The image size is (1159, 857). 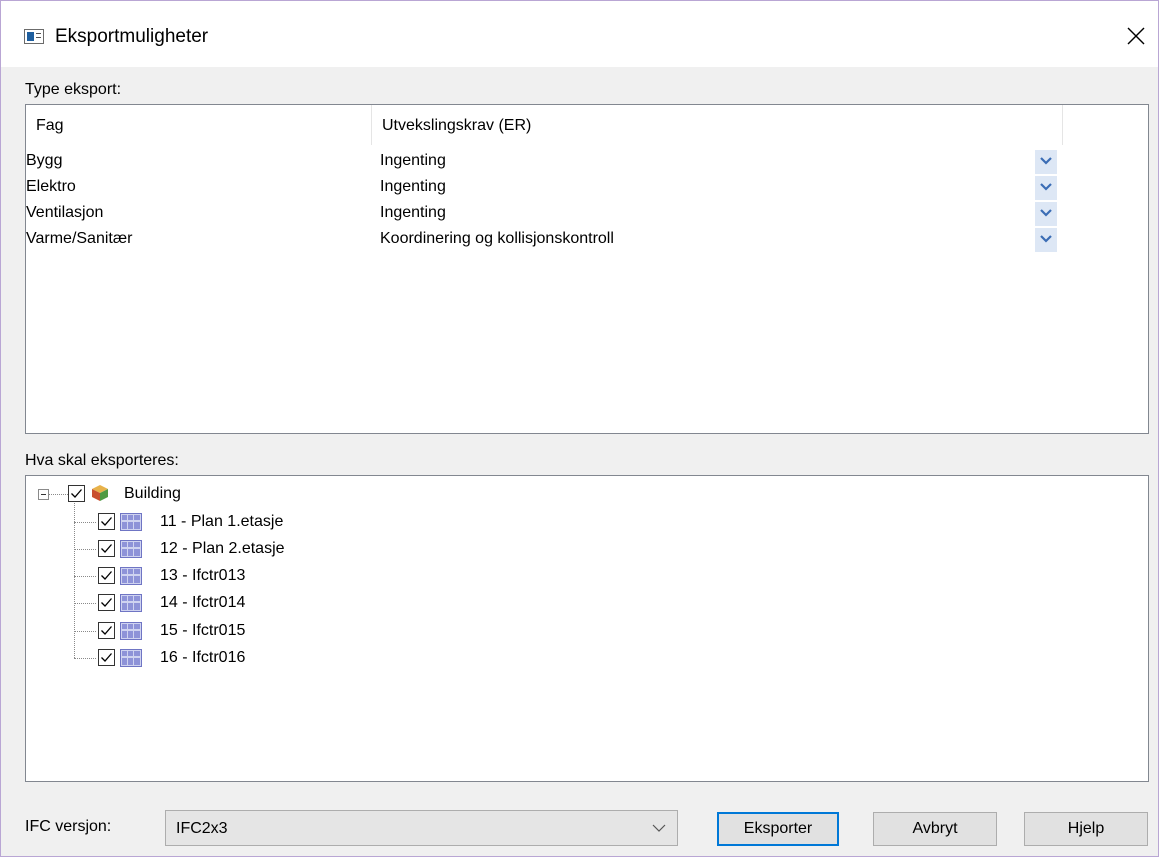 What do you see at coordinates (44, 160) in the screenshot?
I see `discipline-cell: Bygg` at bounding box center [44, 160].